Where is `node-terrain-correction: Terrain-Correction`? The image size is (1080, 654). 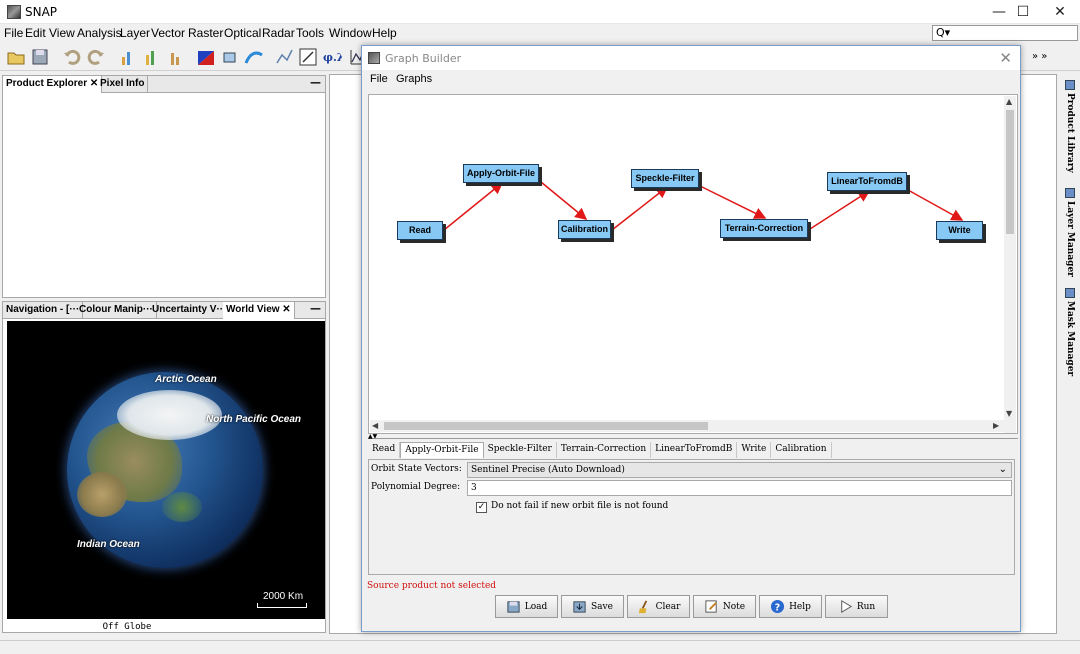 node-terrain-correction: Terrain-Correction is located at coordinates (764, 228).